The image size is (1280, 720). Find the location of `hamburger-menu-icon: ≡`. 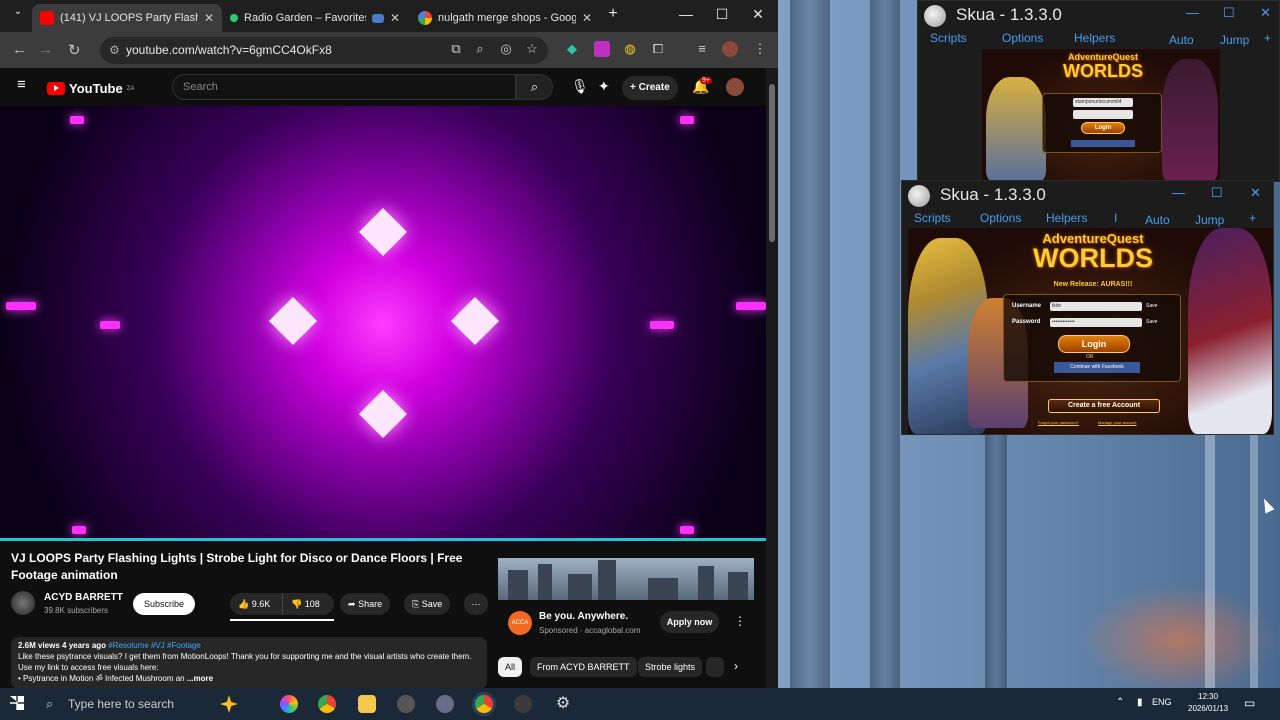

hamburger-menu-icon: ≡ is located at coordinates (21, 84).